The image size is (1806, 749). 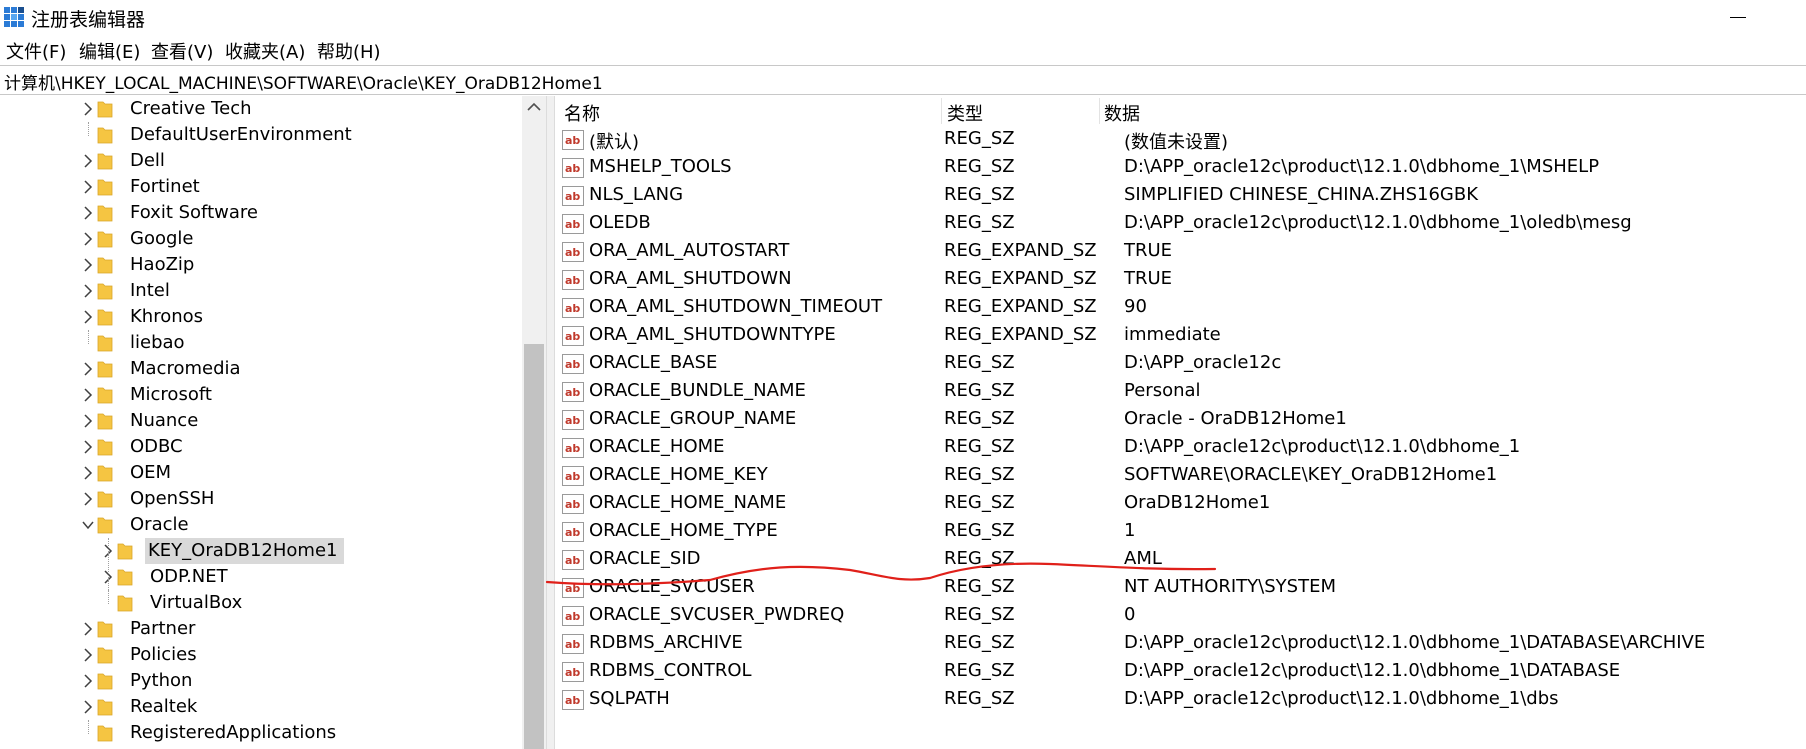 I want to click on value-row: ab (默认) REG_SZ (数值未设置), so click(x=1181, y=140).